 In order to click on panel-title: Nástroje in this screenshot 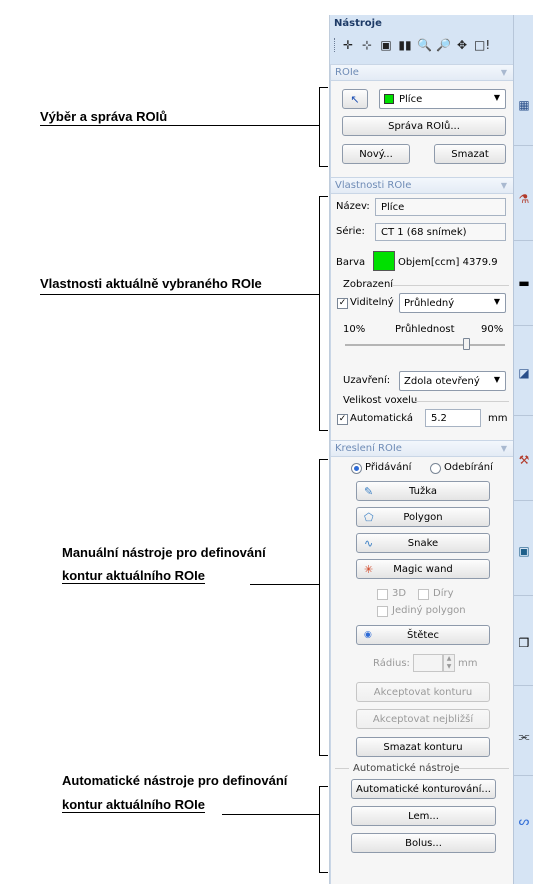, I will do `click(358, 23)`.